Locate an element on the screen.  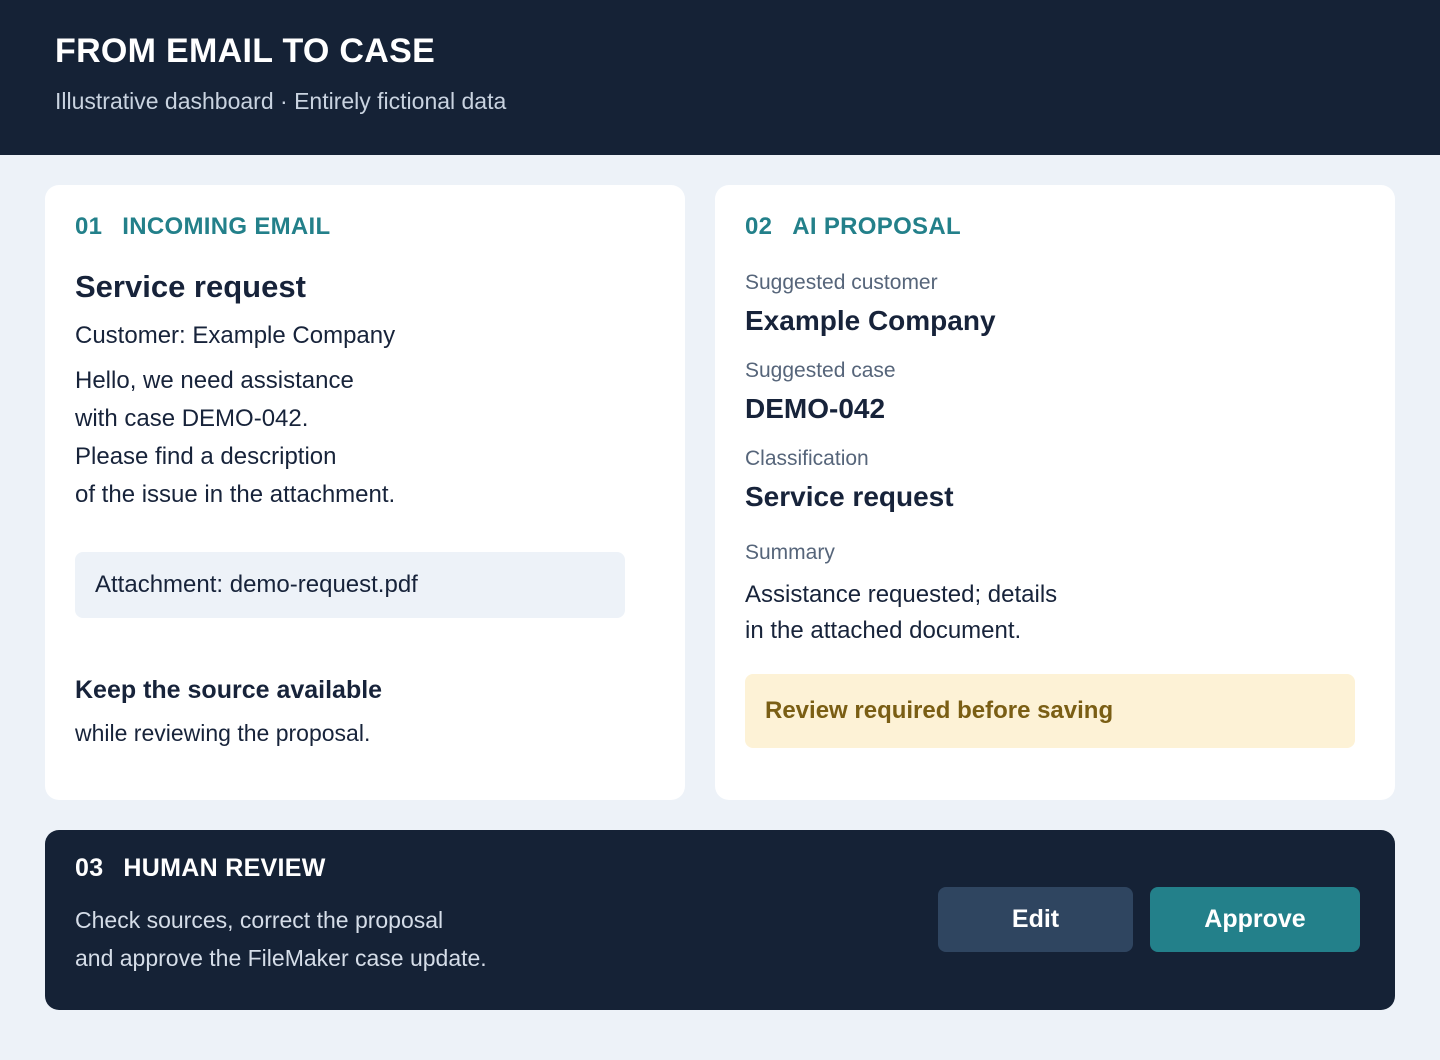
keep-source-text: while reviewing the proposal. is located at coordinates (223, 733).